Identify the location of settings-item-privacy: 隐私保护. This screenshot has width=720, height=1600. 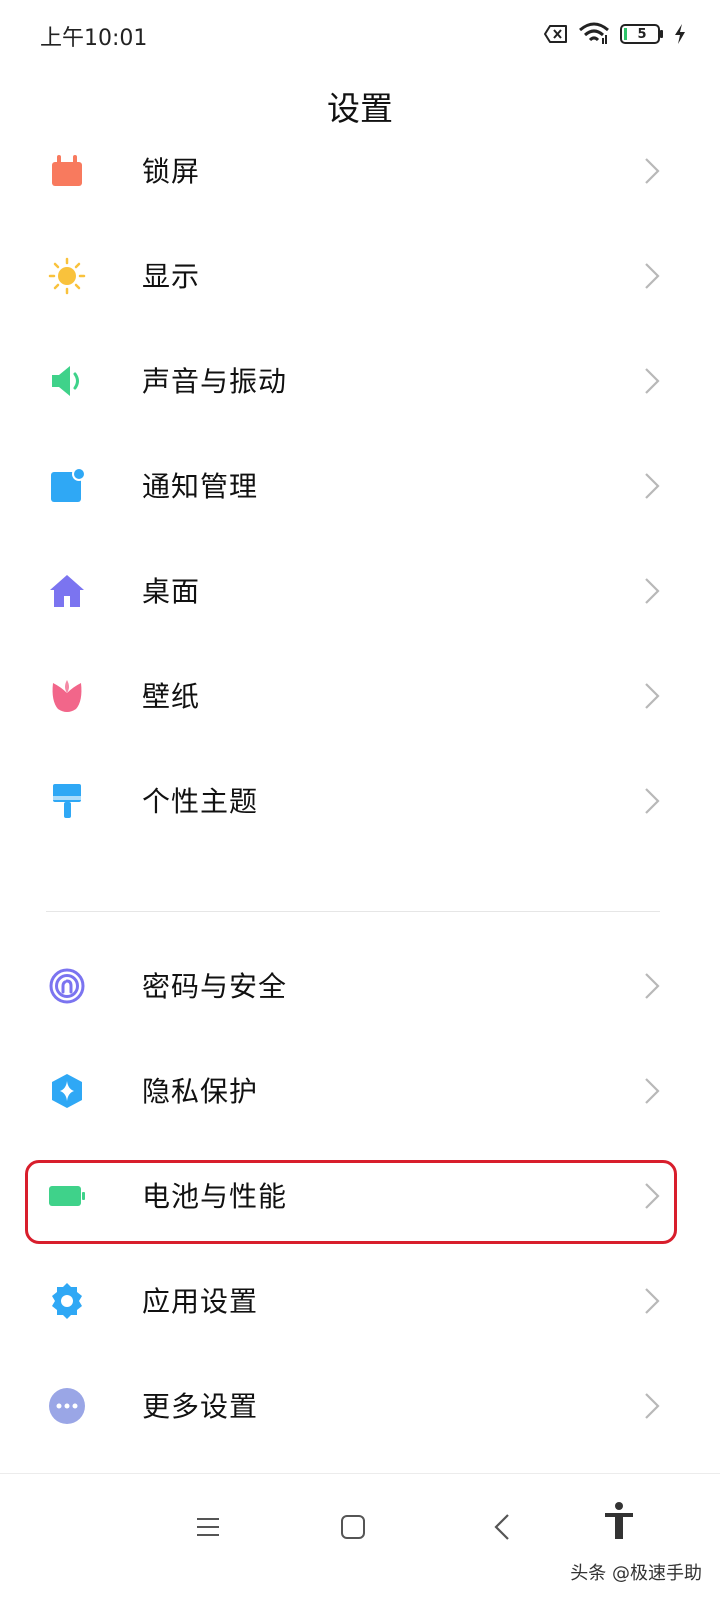
(360, 1090).